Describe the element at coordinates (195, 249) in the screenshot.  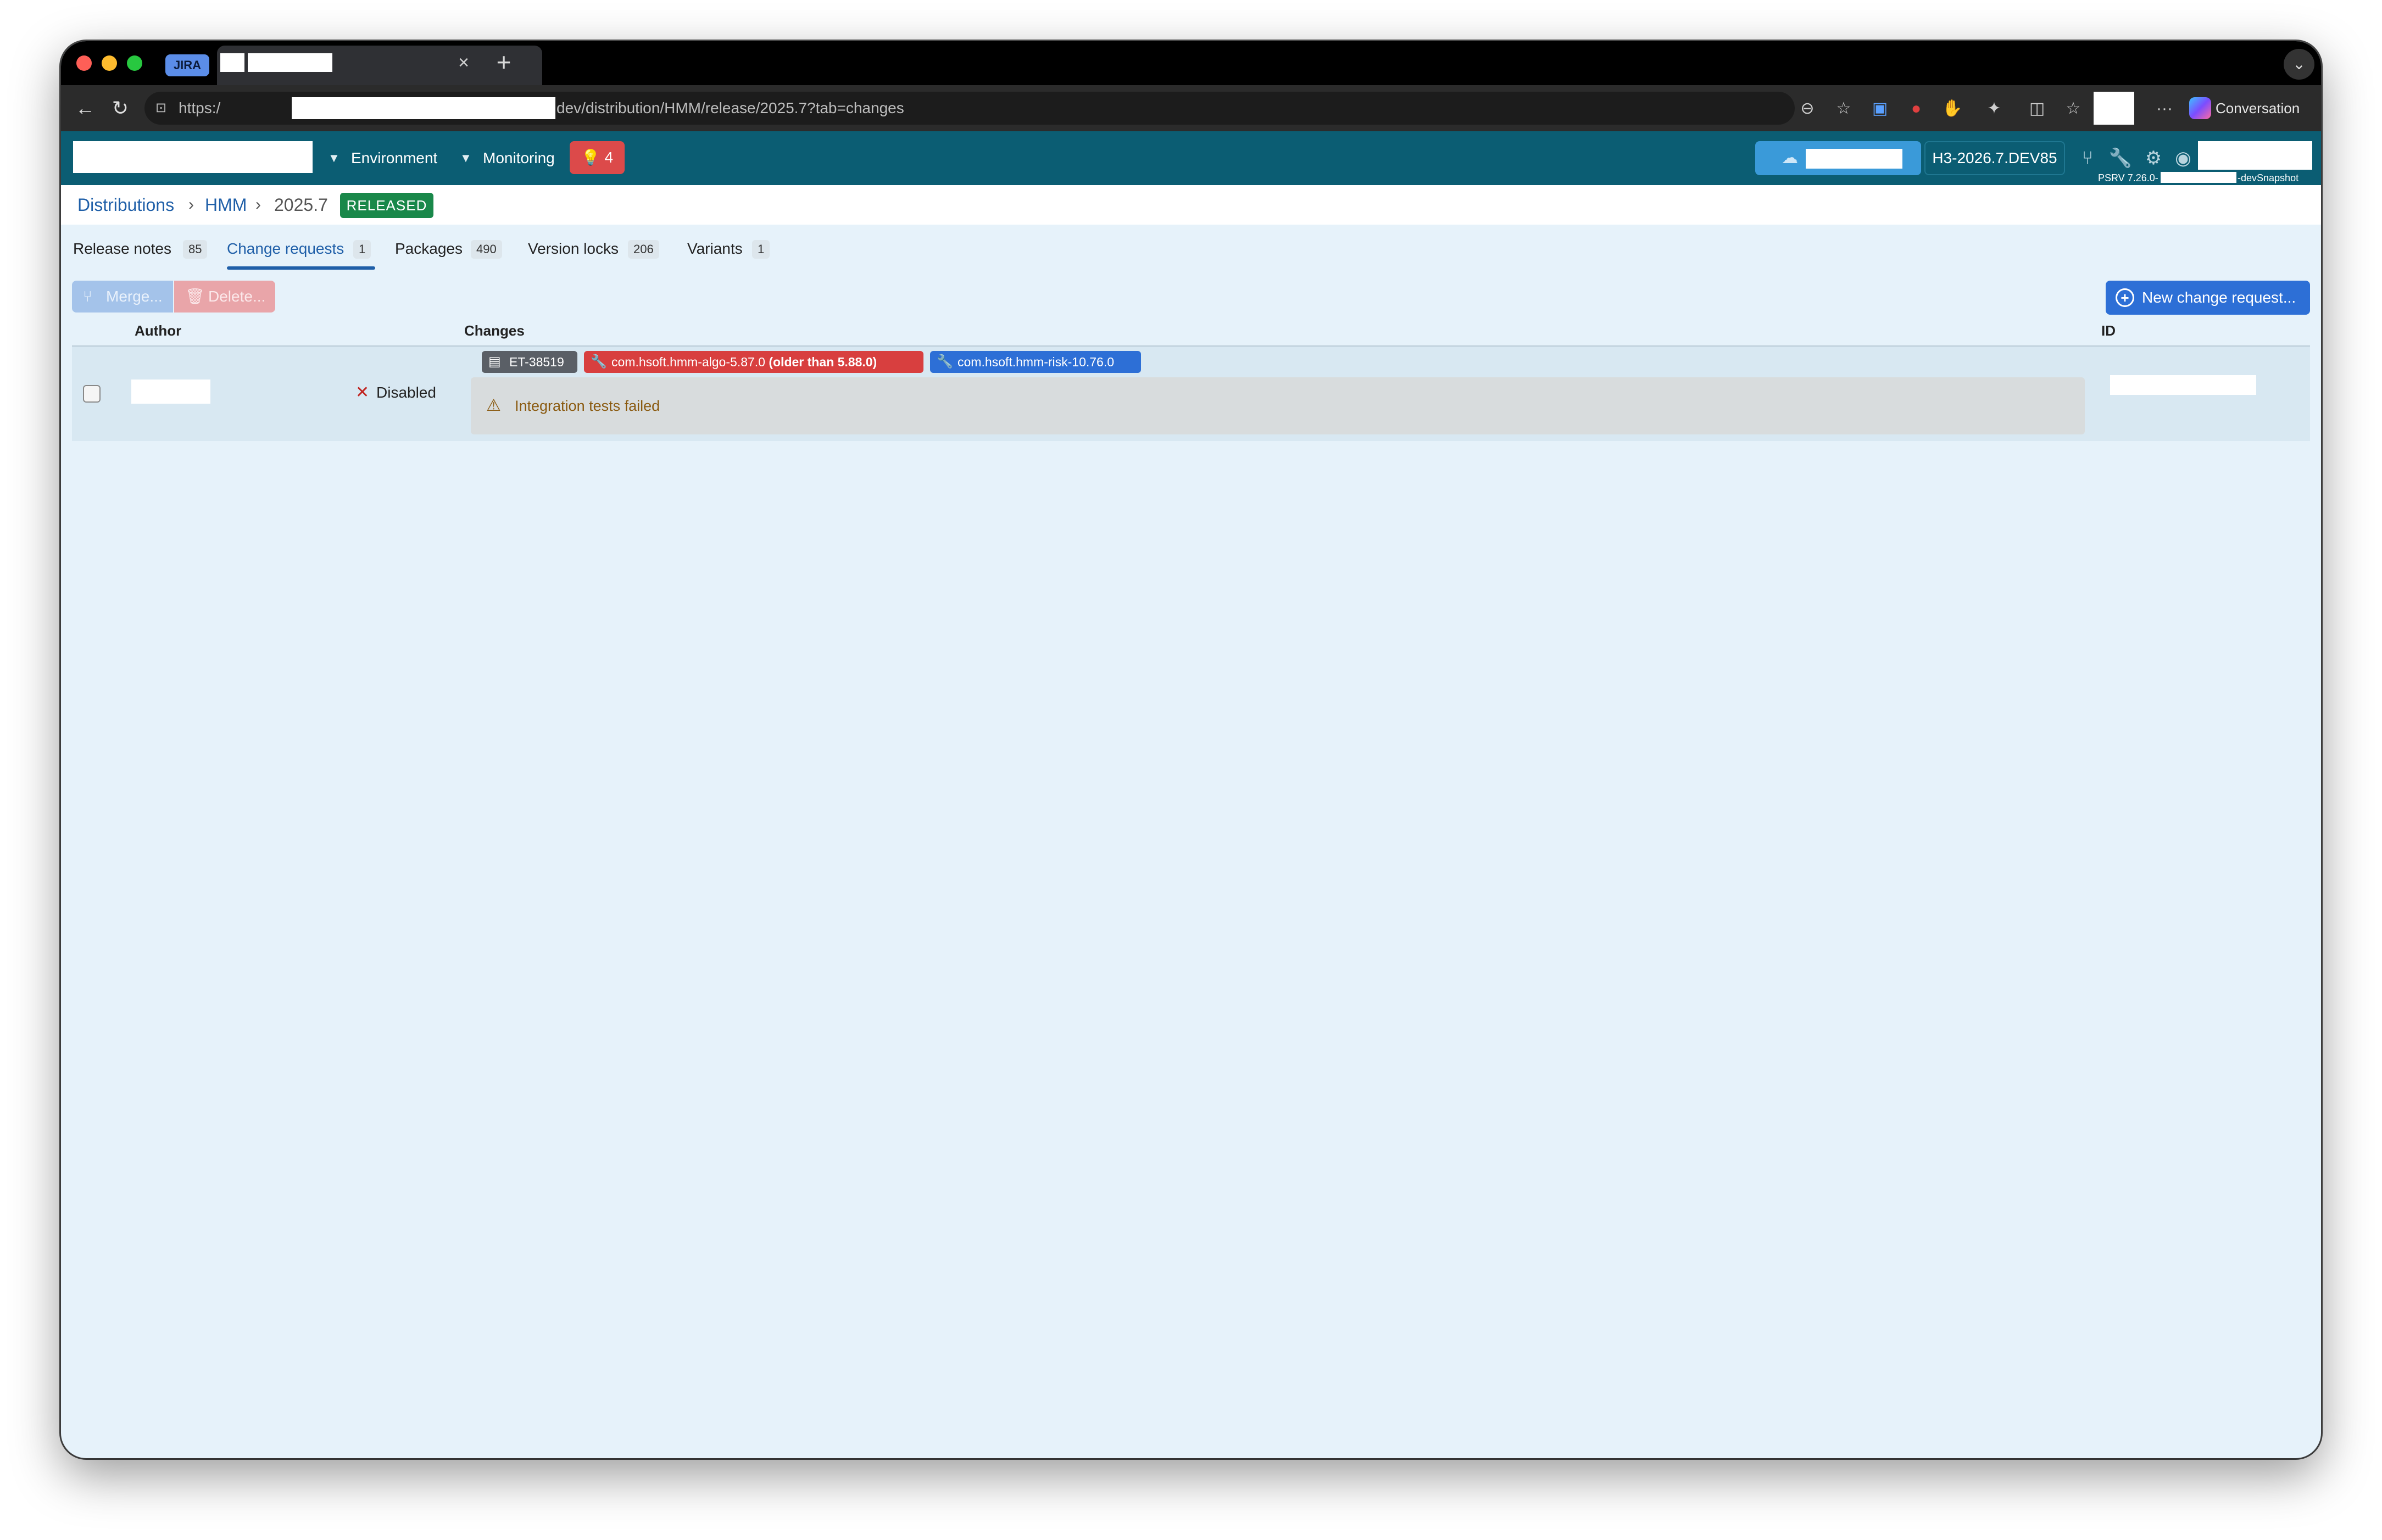
I see `tab-count: 85` at that location.